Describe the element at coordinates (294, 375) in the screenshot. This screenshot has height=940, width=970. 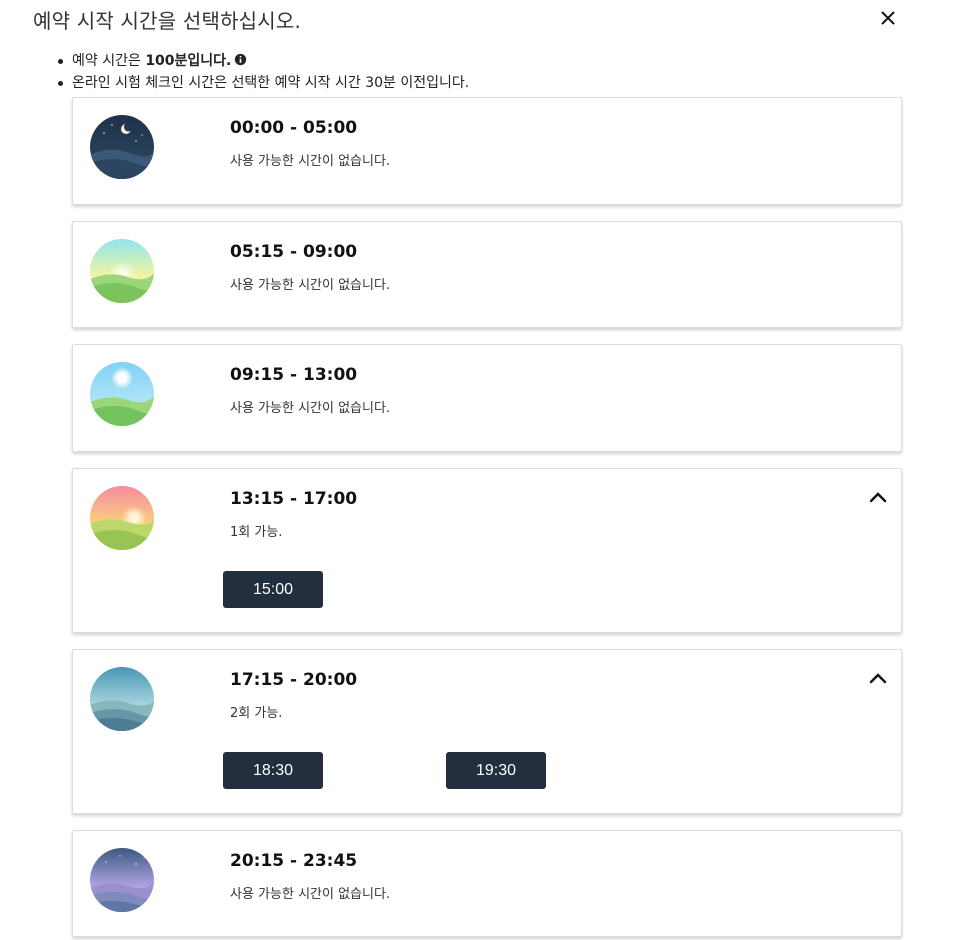
I see `time-range: 09:15 - 13:00` at that location.